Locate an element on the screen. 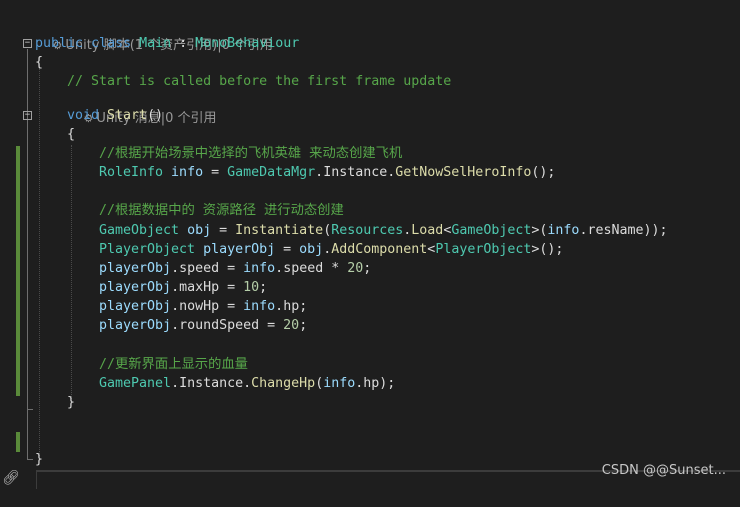 The height and width of the screenshot is (507, 740). code-line: playerObj.maxHp = 10; is located at coordinates (133, 287).